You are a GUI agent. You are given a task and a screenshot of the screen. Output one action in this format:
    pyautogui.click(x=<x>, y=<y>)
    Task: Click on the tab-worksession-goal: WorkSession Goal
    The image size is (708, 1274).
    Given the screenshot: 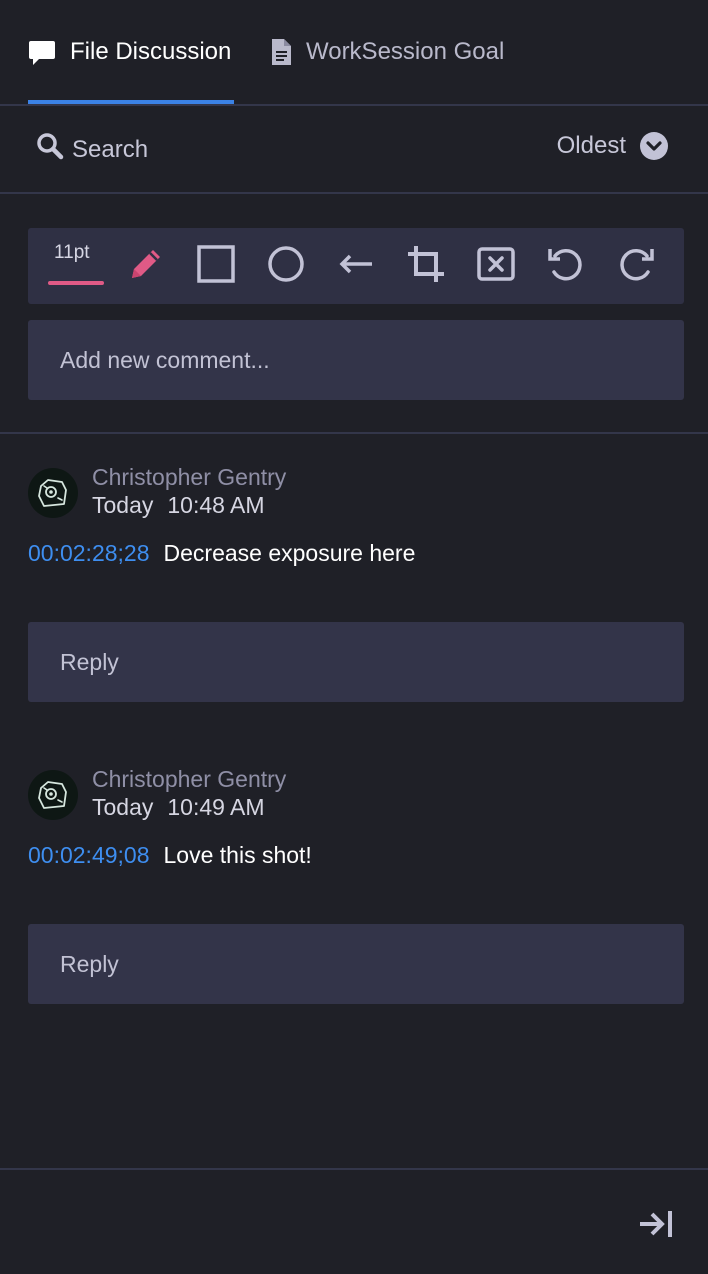 What is the action you would take?
    pyautogui.click(x=387, y=52)
    